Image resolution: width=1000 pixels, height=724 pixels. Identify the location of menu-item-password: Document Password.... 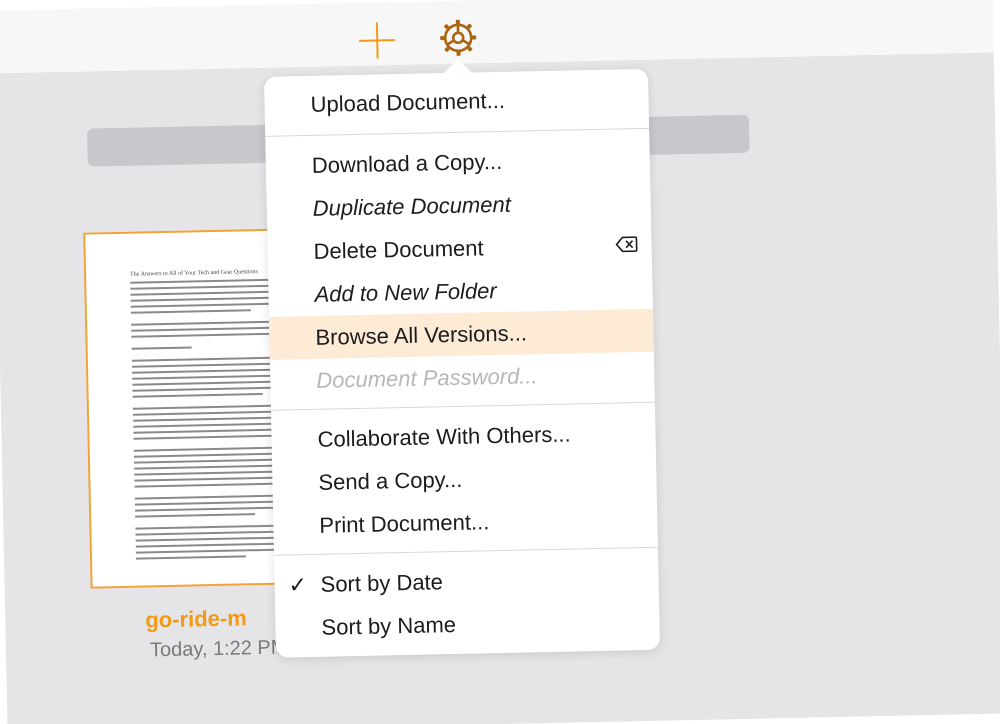
(427, 378).